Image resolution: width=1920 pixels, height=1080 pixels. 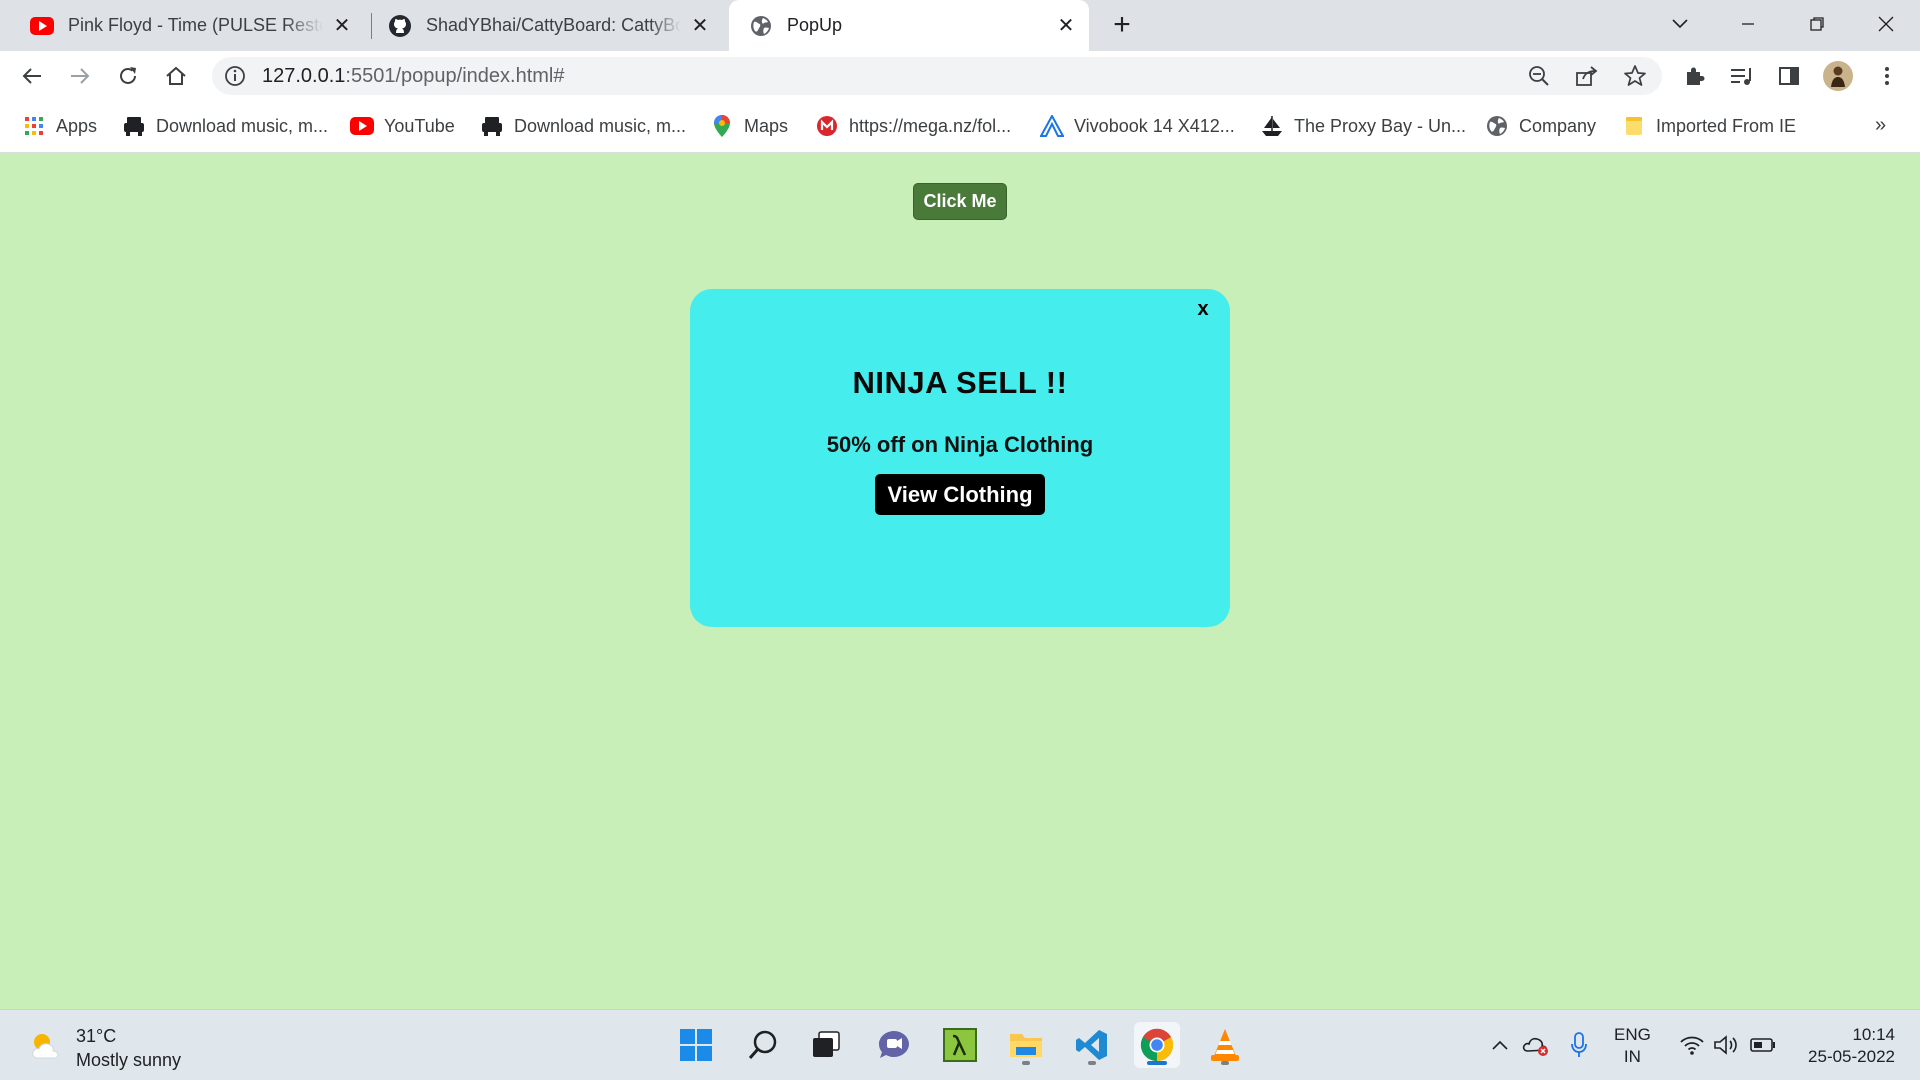 I want to click on bookmark-youtube: YouTube, so click(x=402, y=126).